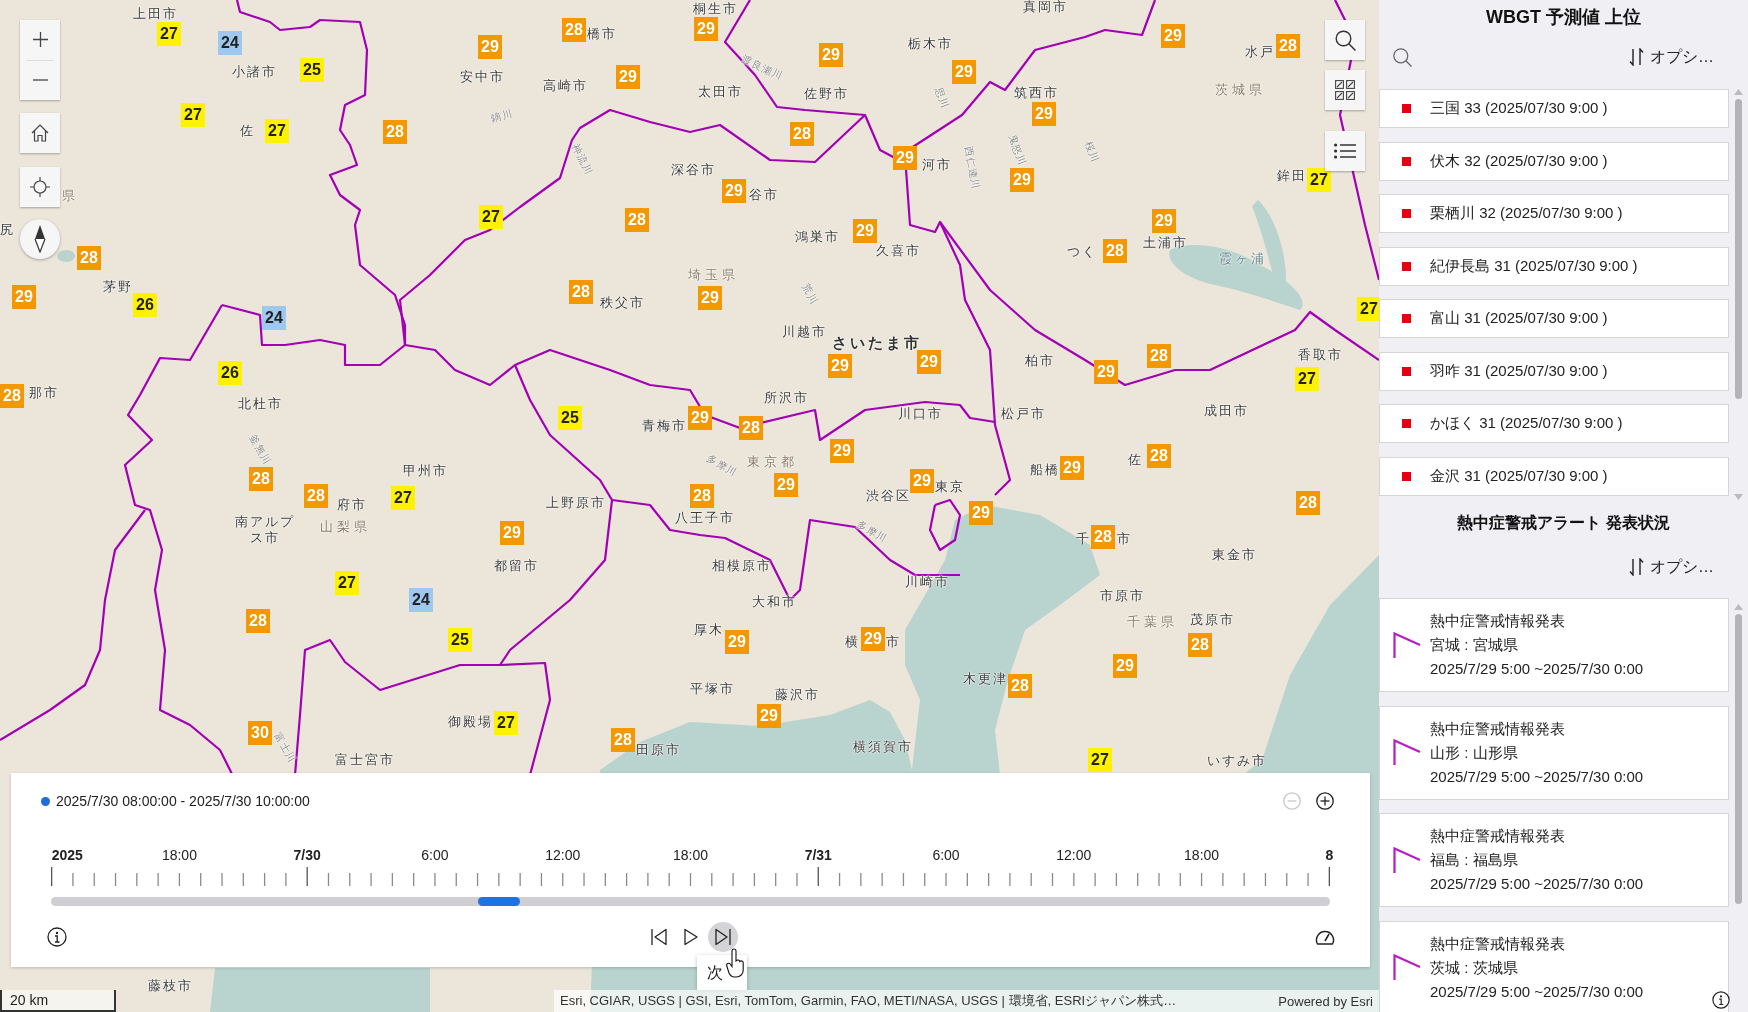 This screenshot has width=1748, height=1012. Describe the element at coordinates (690, 901) in the screenshot. I see `time-slider-track` at that location.